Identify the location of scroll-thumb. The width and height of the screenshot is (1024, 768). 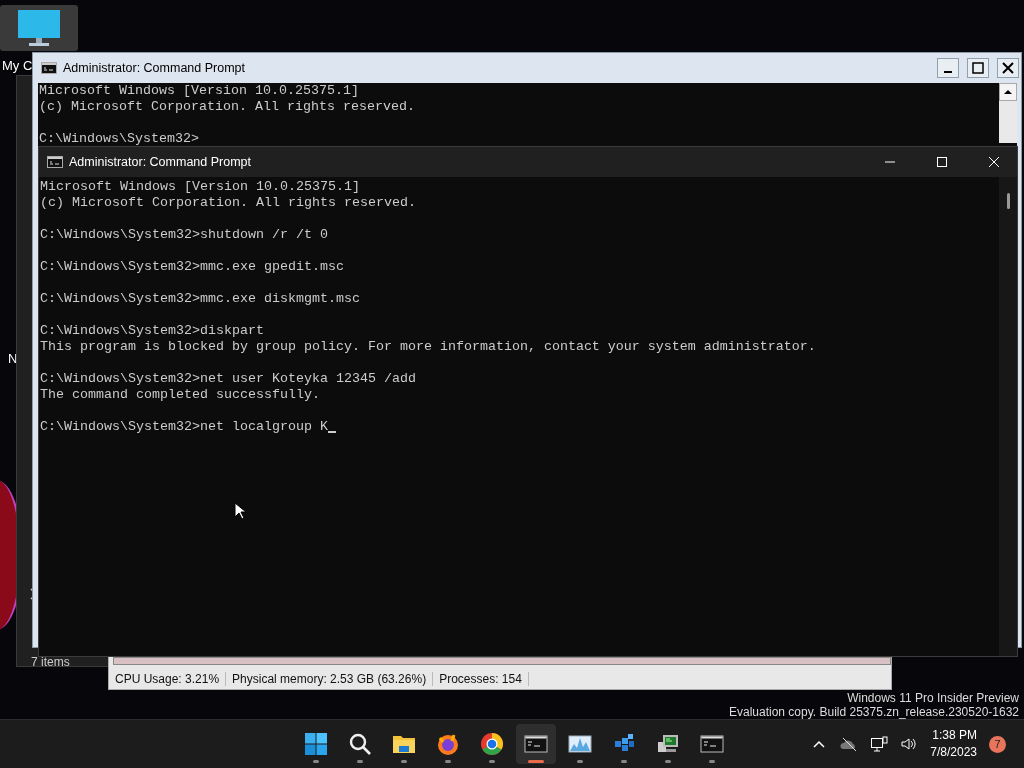
(1008, 201).